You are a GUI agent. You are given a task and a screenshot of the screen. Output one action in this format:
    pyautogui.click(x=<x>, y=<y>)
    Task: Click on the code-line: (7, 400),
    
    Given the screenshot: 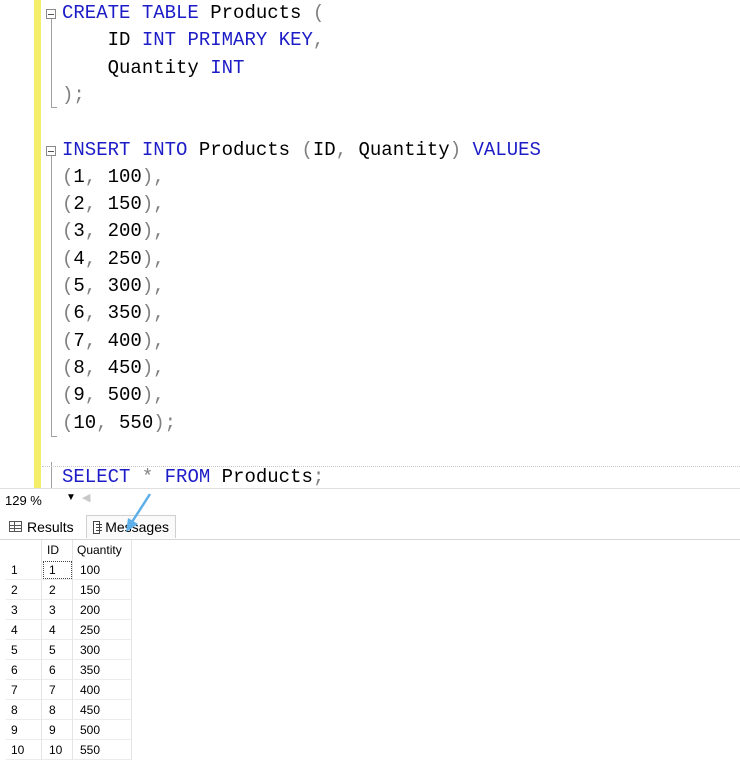 What is the action you would take?
    pyautogui.click(x=113, y=341)
    